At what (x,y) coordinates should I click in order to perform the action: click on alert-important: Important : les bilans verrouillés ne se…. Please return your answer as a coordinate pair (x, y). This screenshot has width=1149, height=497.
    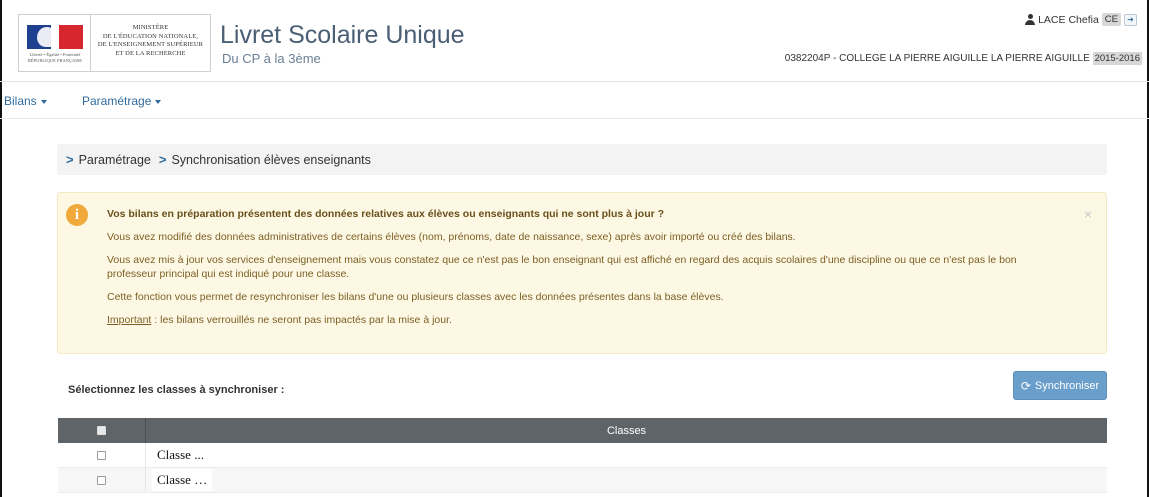
    Looking at the image, I should click on (587, 320).